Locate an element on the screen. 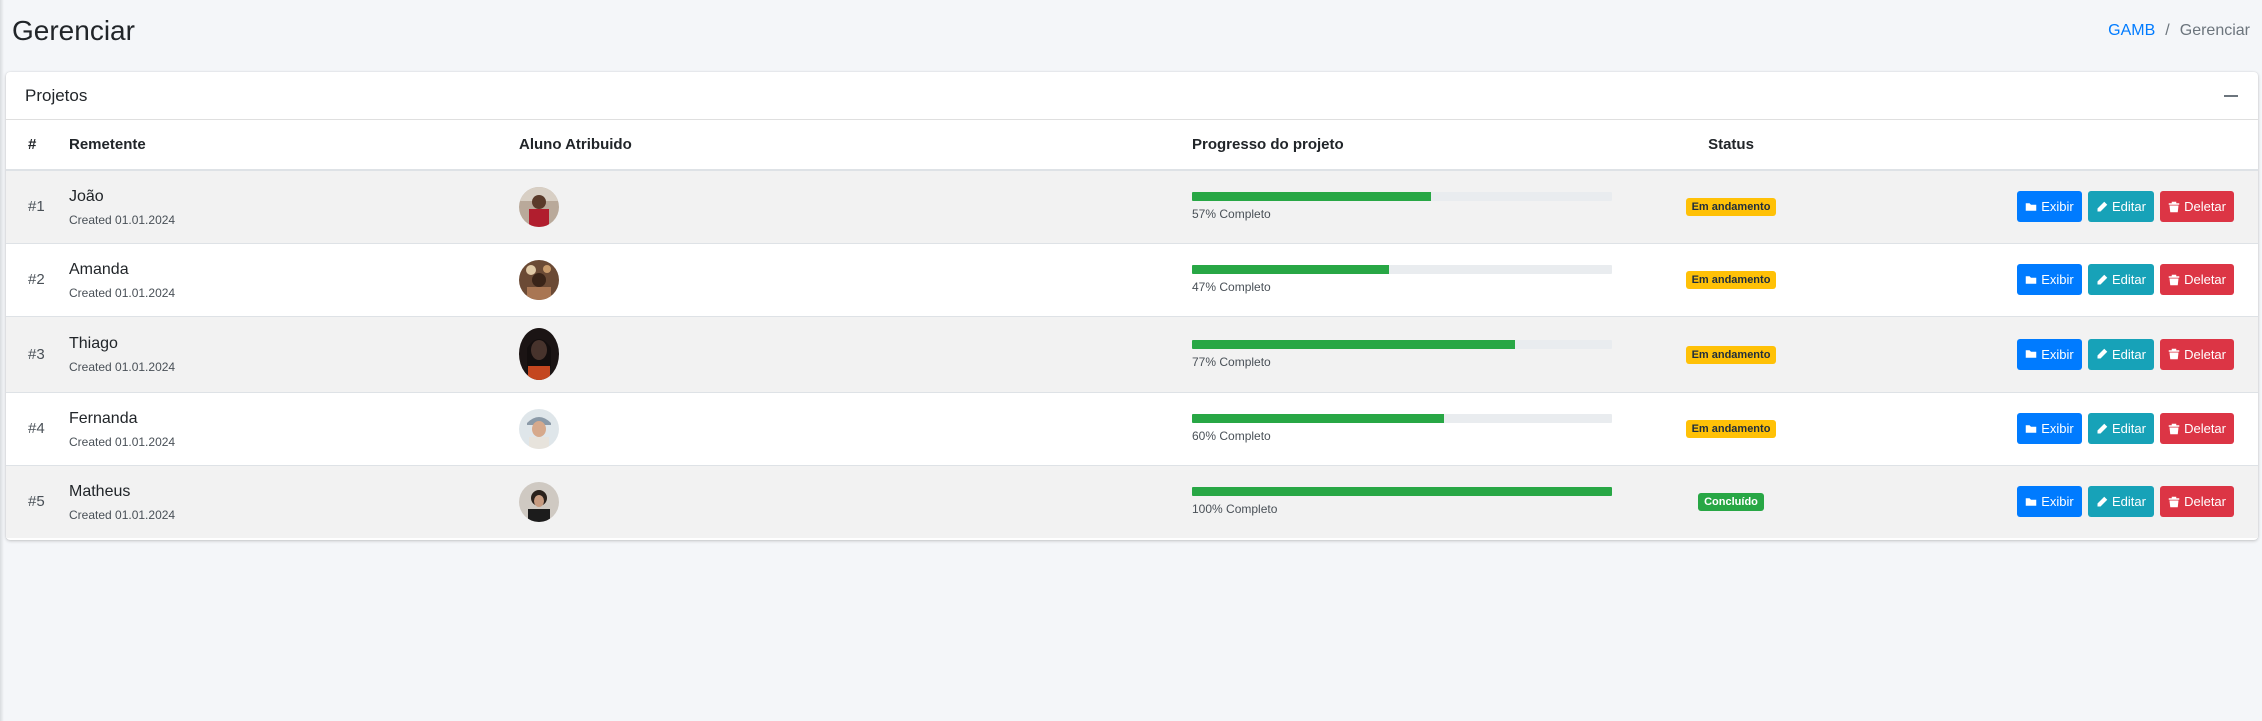 The height and width of the screenshot is (721, 2262). row-number: #3 is located at coordinates (36, 354).